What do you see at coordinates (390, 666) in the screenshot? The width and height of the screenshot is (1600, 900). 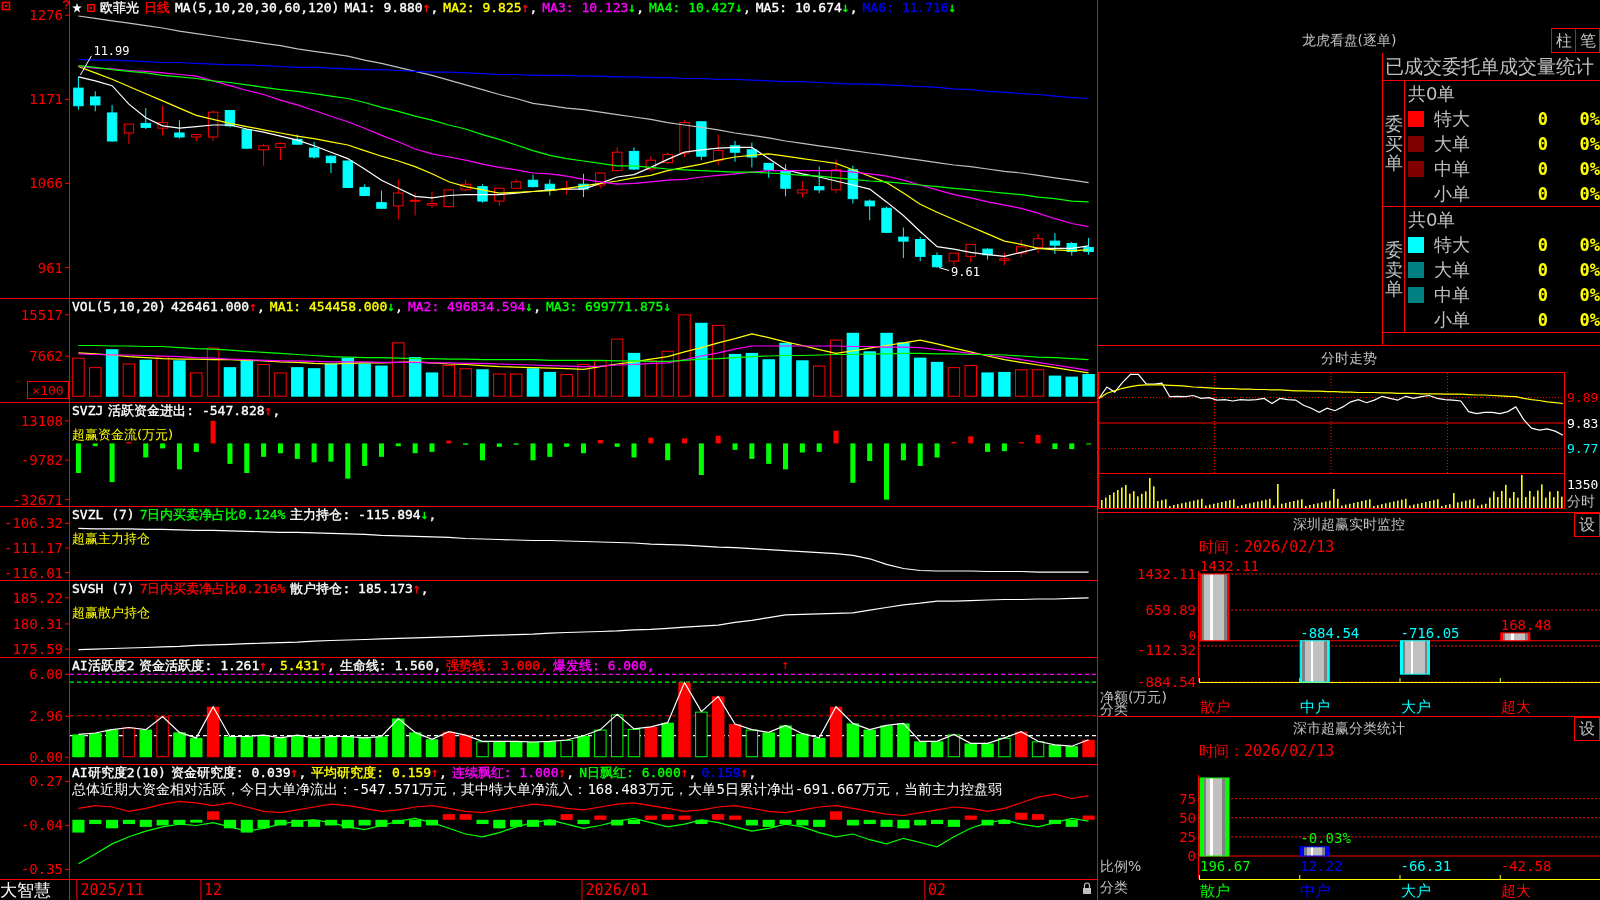 I see `indicator-reading: 生命线: 1.560,` at bounding box center [390, 666].